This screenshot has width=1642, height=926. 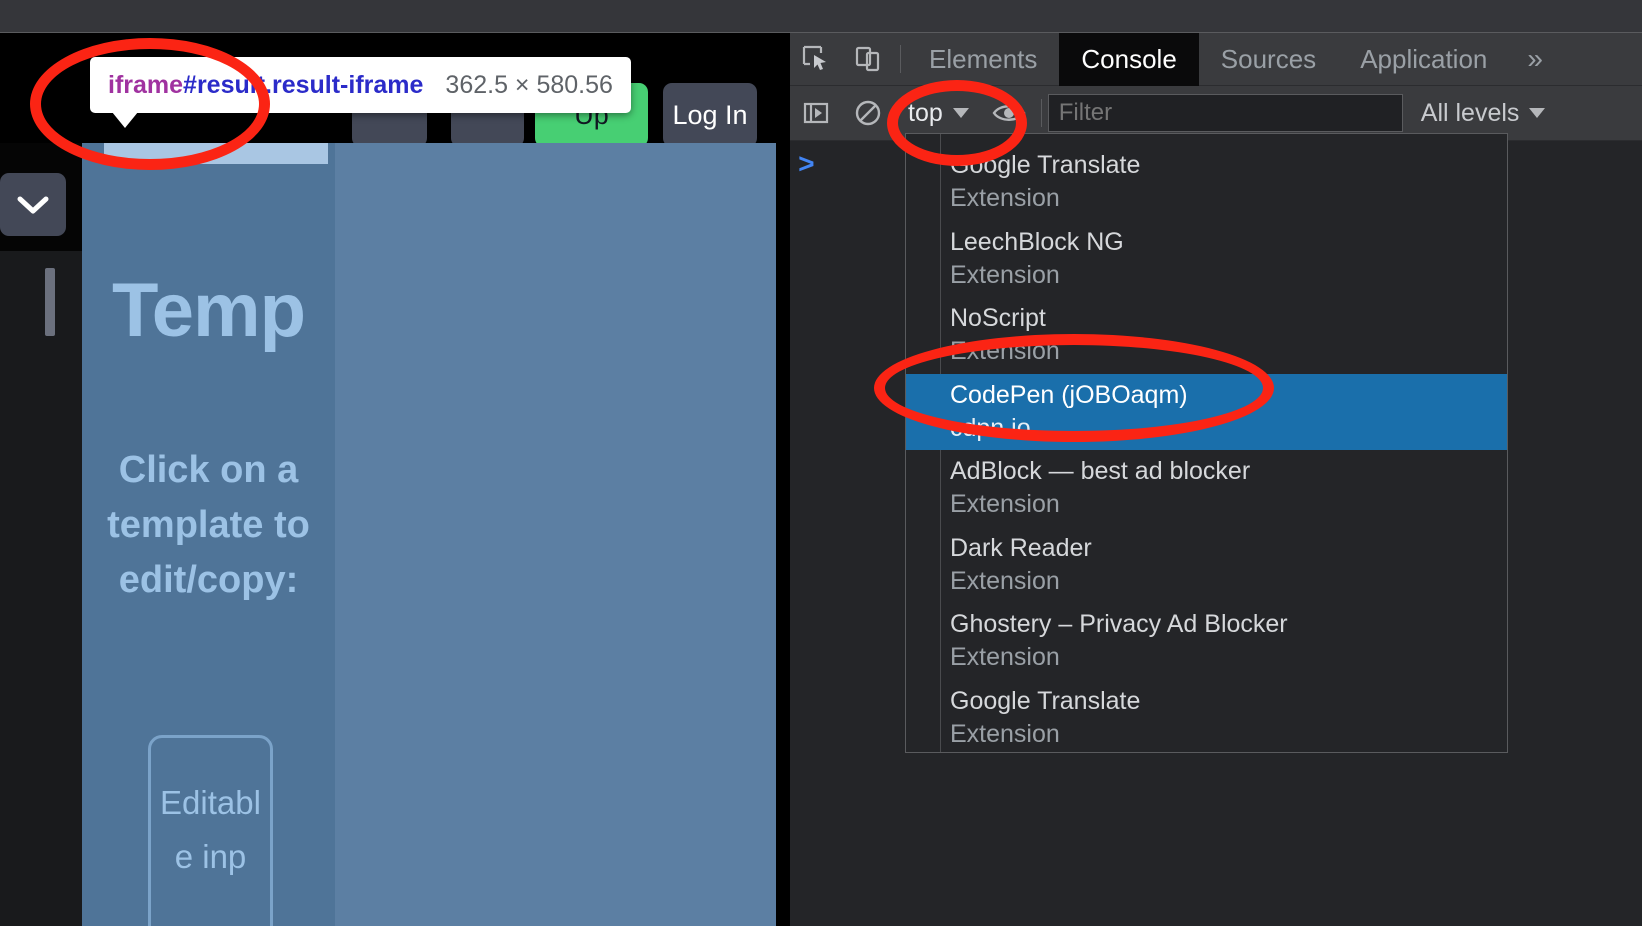 I want to click on clear-console-button, so click(x=868, y=113).